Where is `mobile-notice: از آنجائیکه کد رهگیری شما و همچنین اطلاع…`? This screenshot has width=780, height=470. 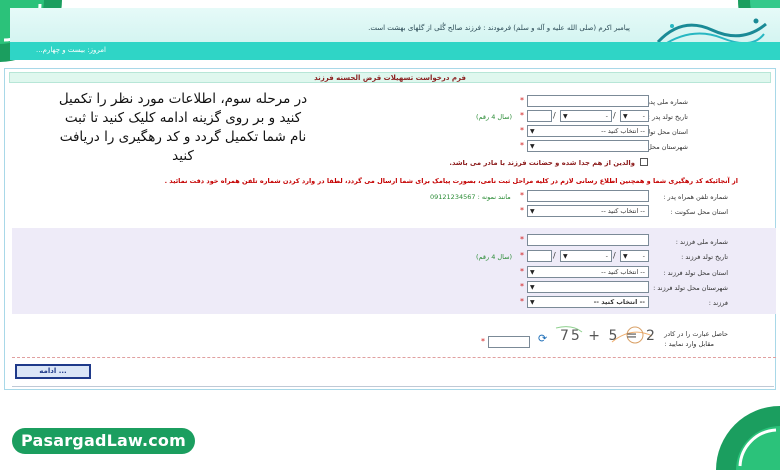
mobile-notice: از آنجائیکه کد رهگیری شما و همچنین اطلاع… is located at coordinates (451, 181).